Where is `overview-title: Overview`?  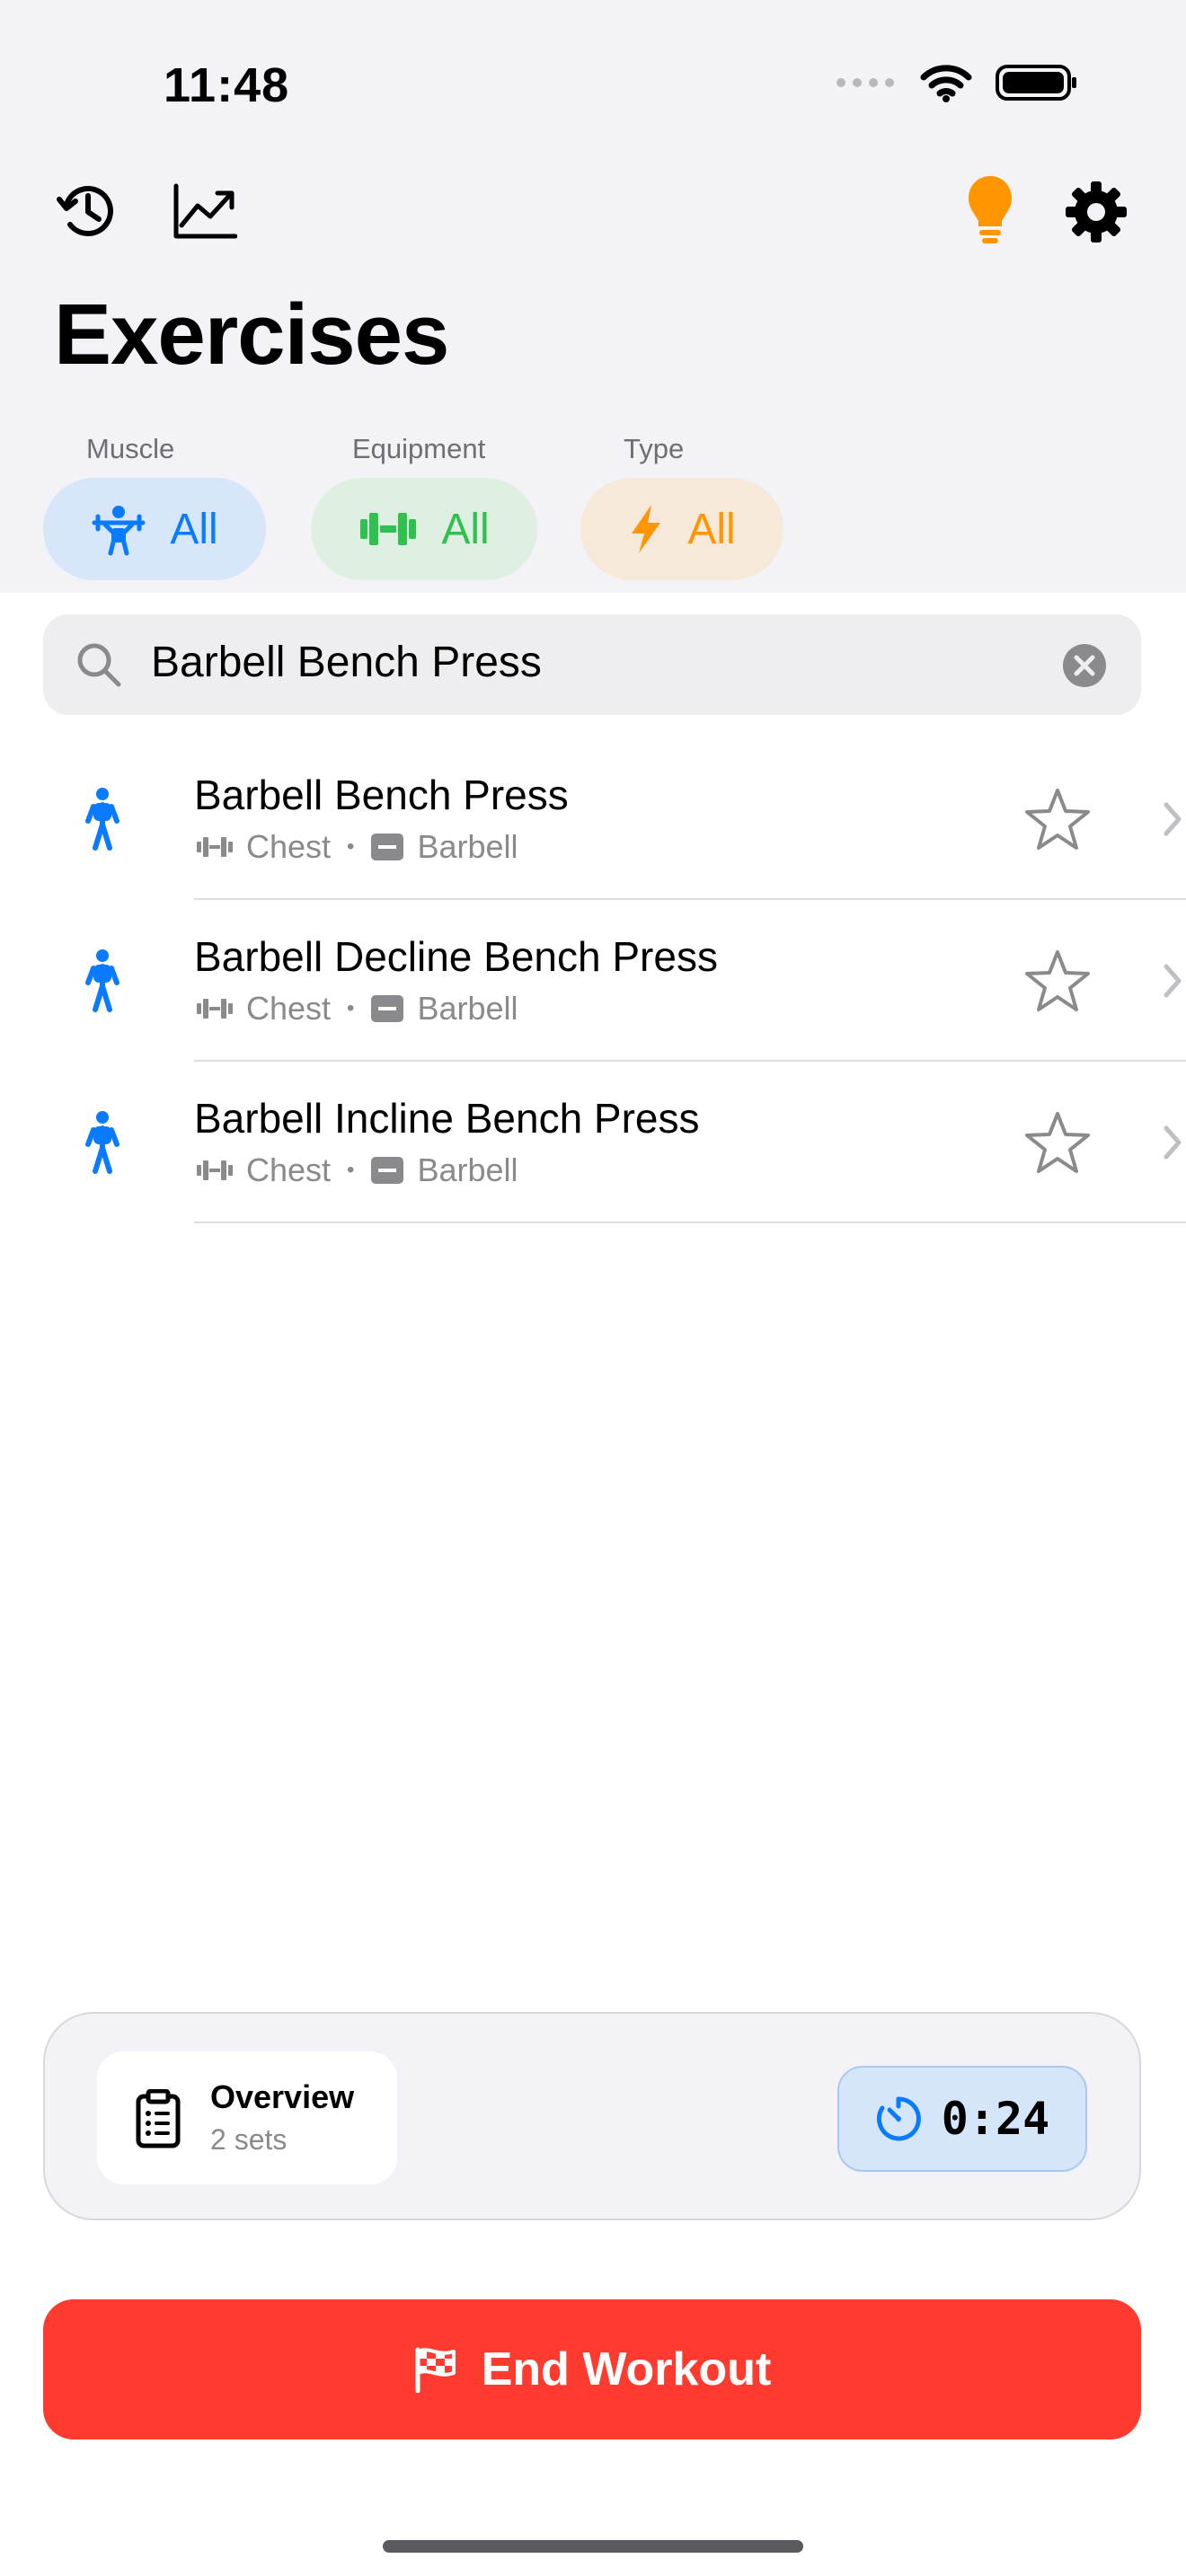 overview-title: Overview is located at coordinates (282, 2096).